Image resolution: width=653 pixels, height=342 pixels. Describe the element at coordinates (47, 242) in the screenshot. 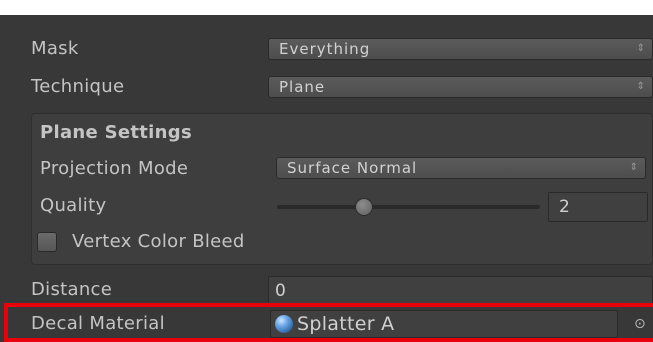

I see `vertex-color-bleed-checkbox` at that location.